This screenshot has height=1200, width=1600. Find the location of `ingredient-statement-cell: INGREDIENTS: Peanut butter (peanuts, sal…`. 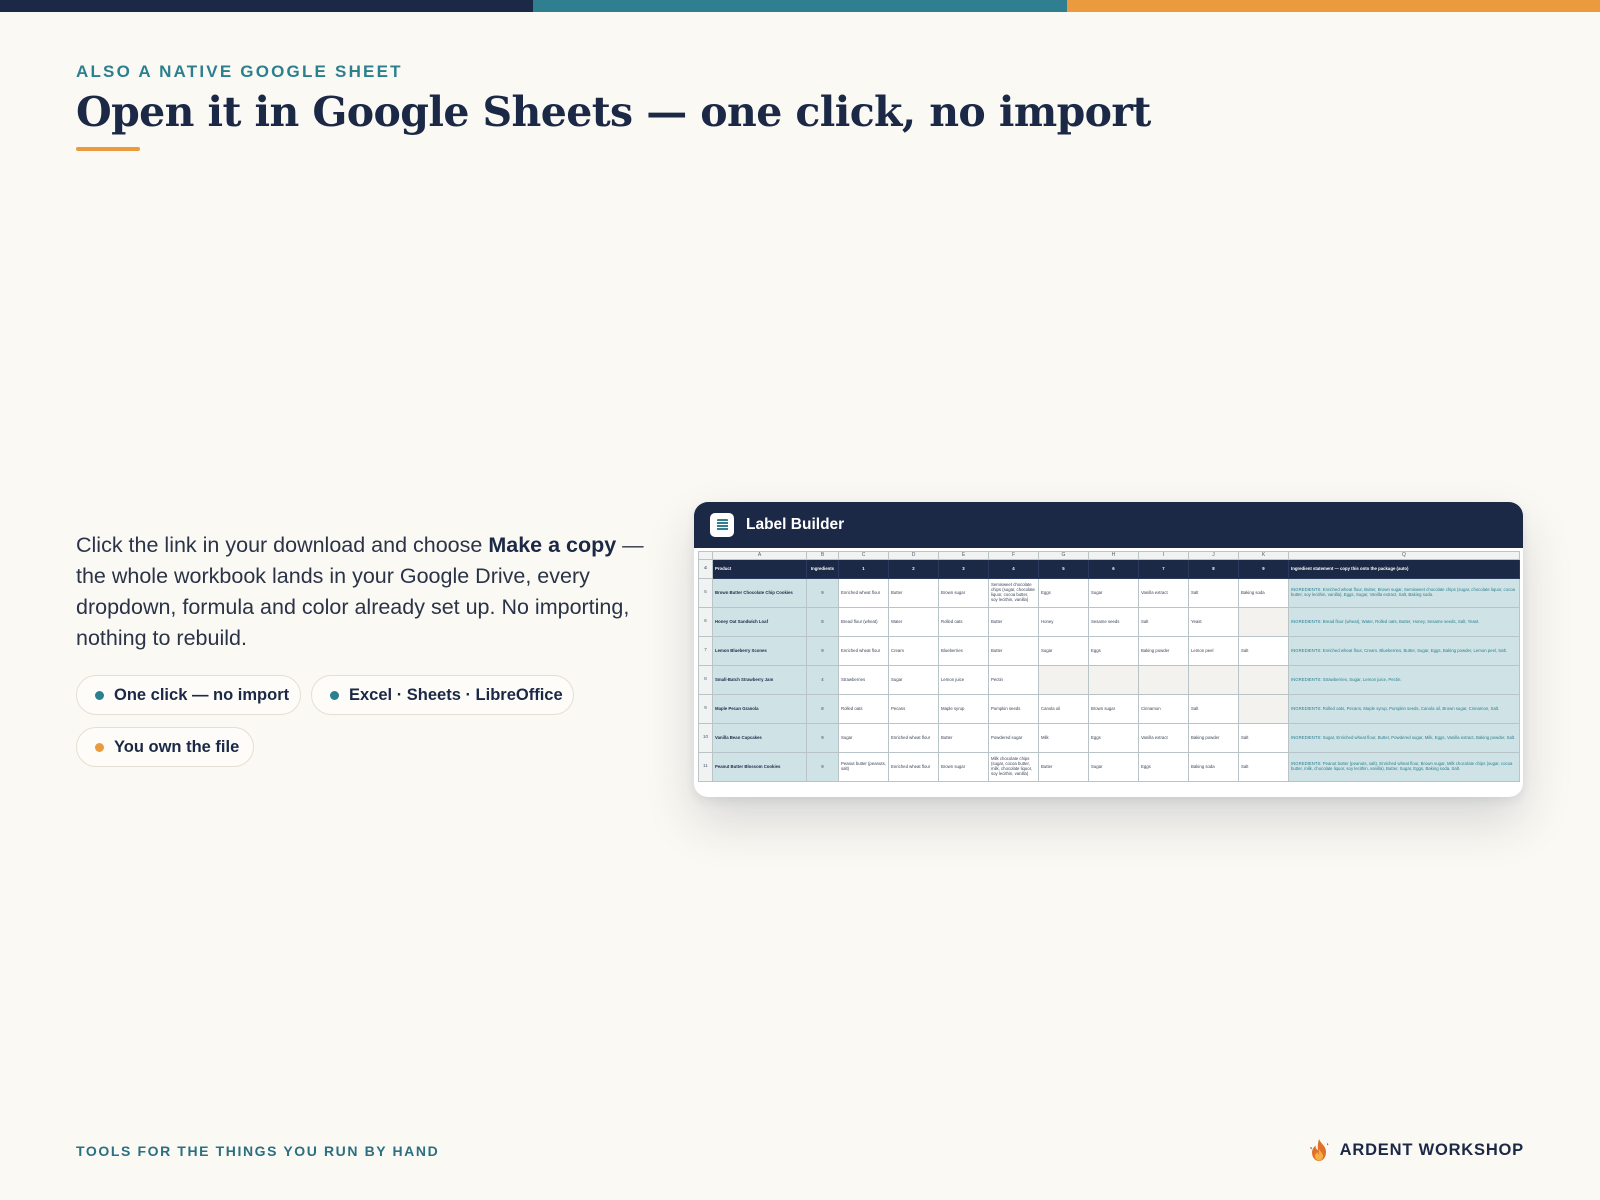

ingredient-statement-cell: INGREDIENTS: Peanut butter (peanuts, sal… is located at coordinates (1404, 767).